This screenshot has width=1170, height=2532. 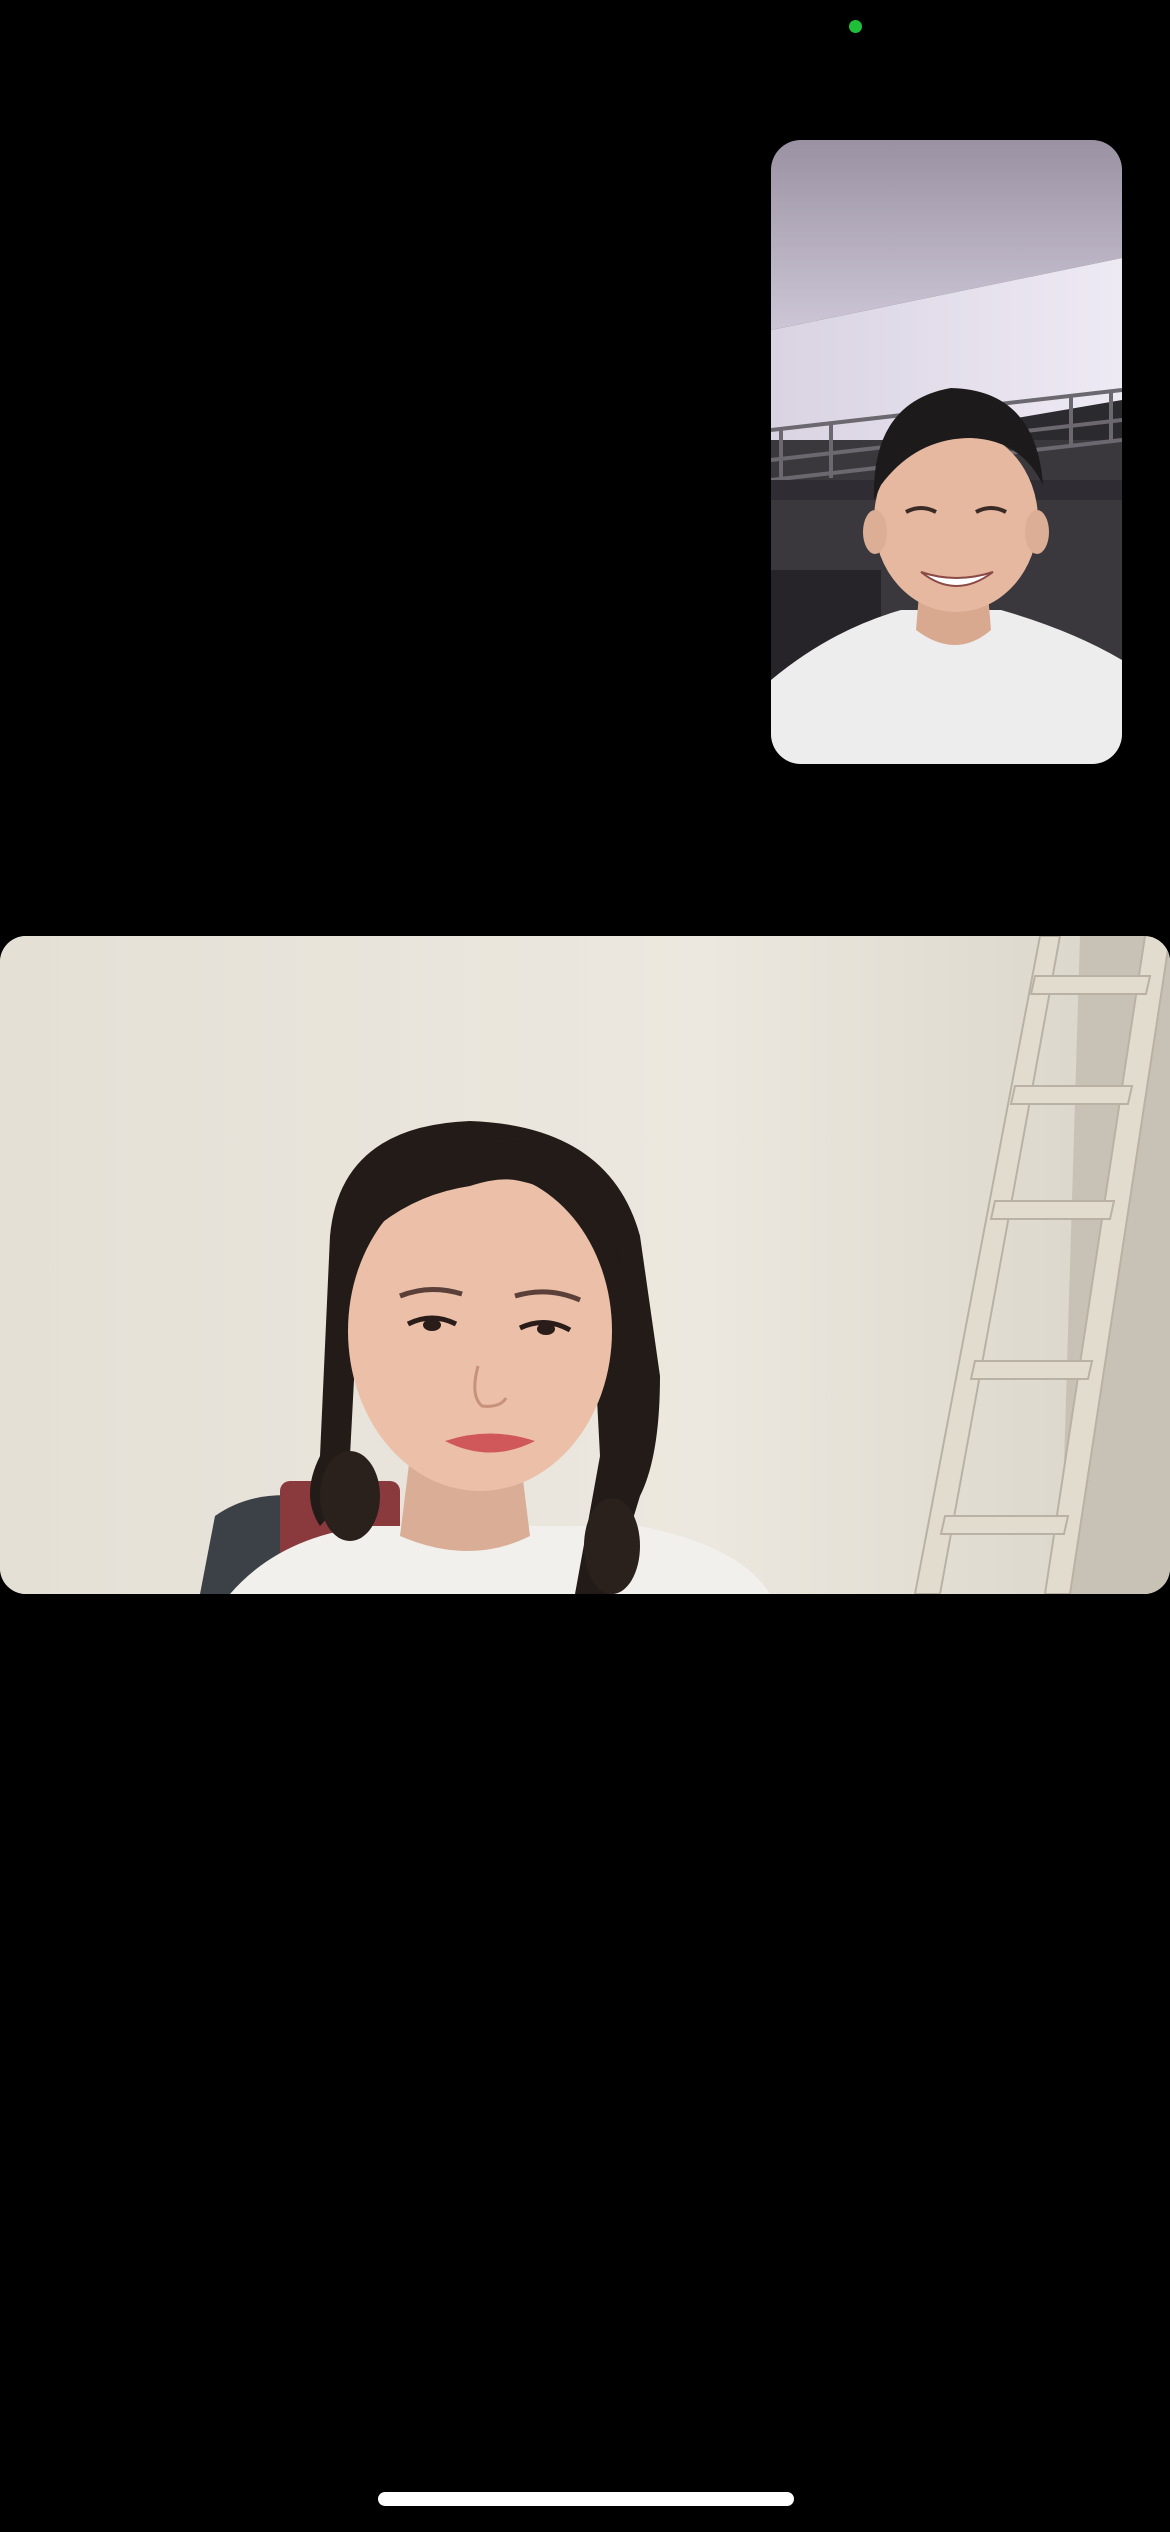 I want to click on self-view-video, so click(x=946, y=452).